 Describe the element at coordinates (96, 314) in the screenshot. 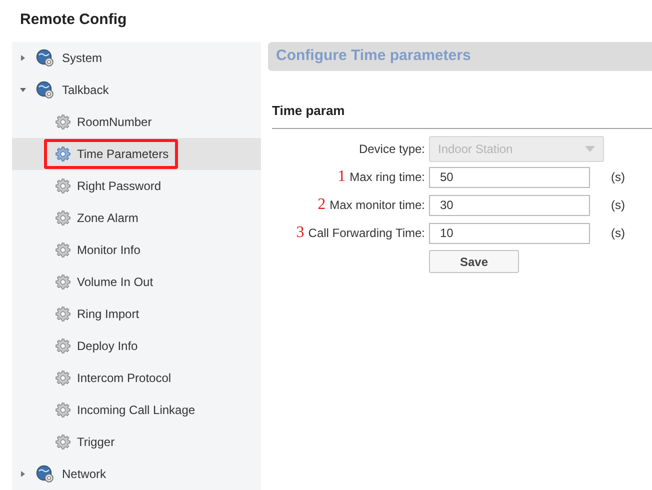

I see `tree-item: Ring Import` at that location.